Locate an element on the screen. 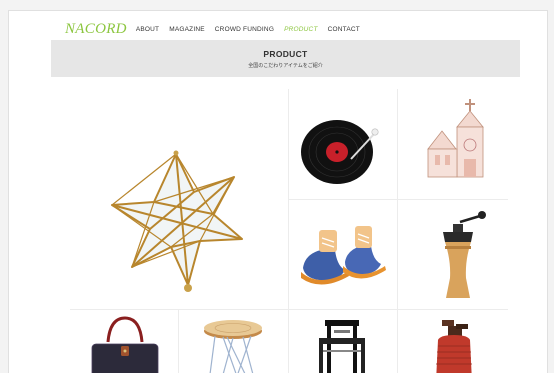  product-card-wooden-stool is located at coordinates (233, 341).